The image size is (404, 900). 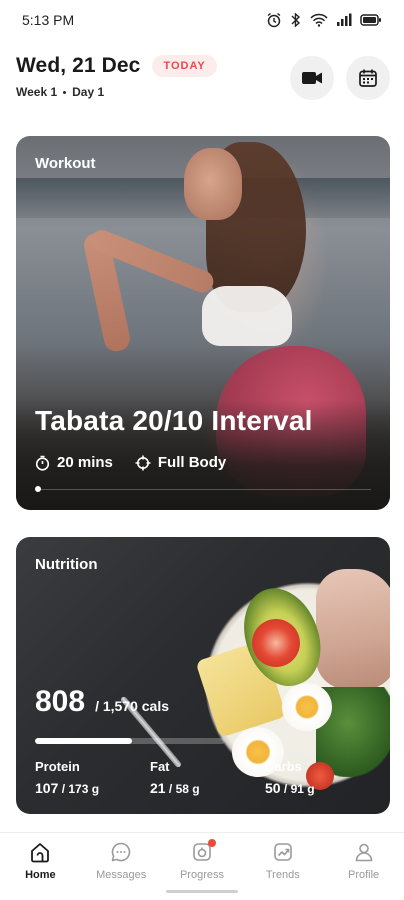 What do you see at coordinates (88, 92) in the screenshot?
I see `day-label: Day 1` at bounding box center [88, 92].